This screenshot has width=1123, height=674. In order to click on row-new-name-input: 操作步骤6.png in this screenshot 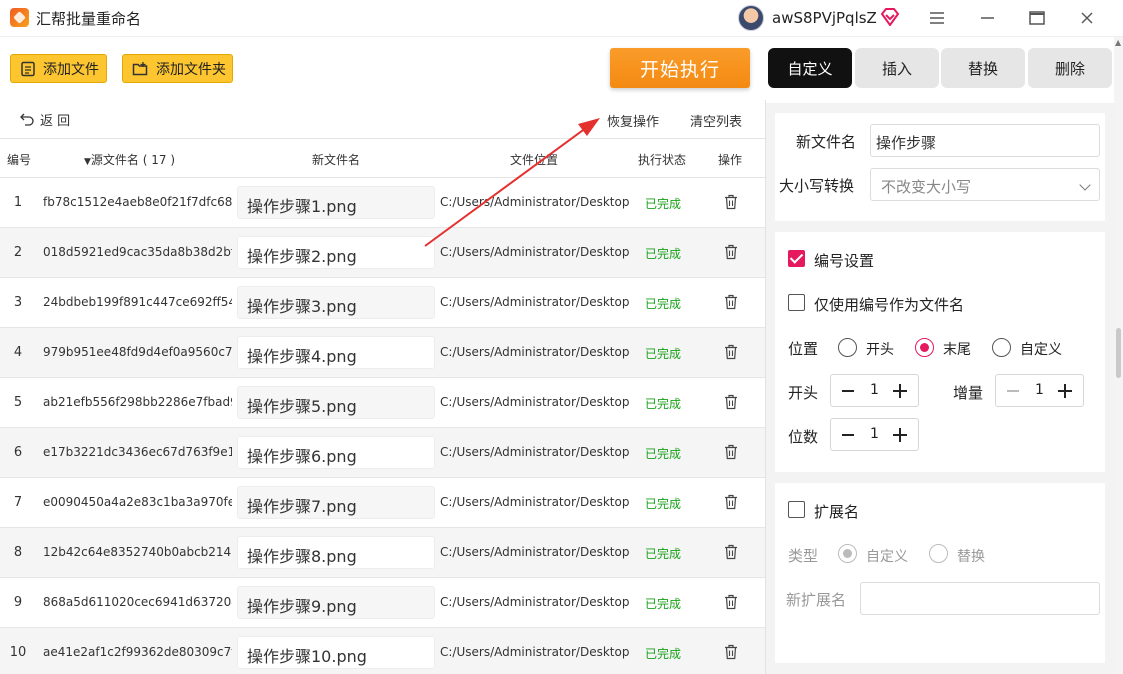, I will do `click(336, 452)`.